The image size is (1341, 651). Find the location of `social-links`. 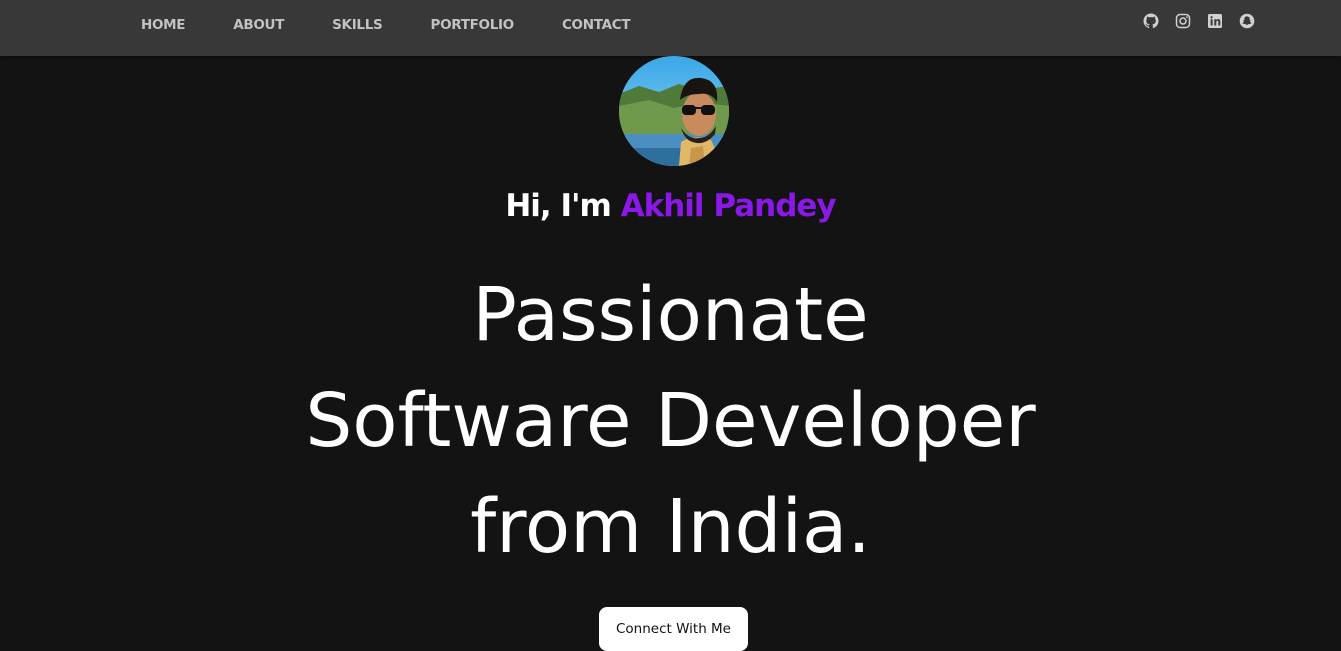

social-links is located at coordinates (1199, 21).